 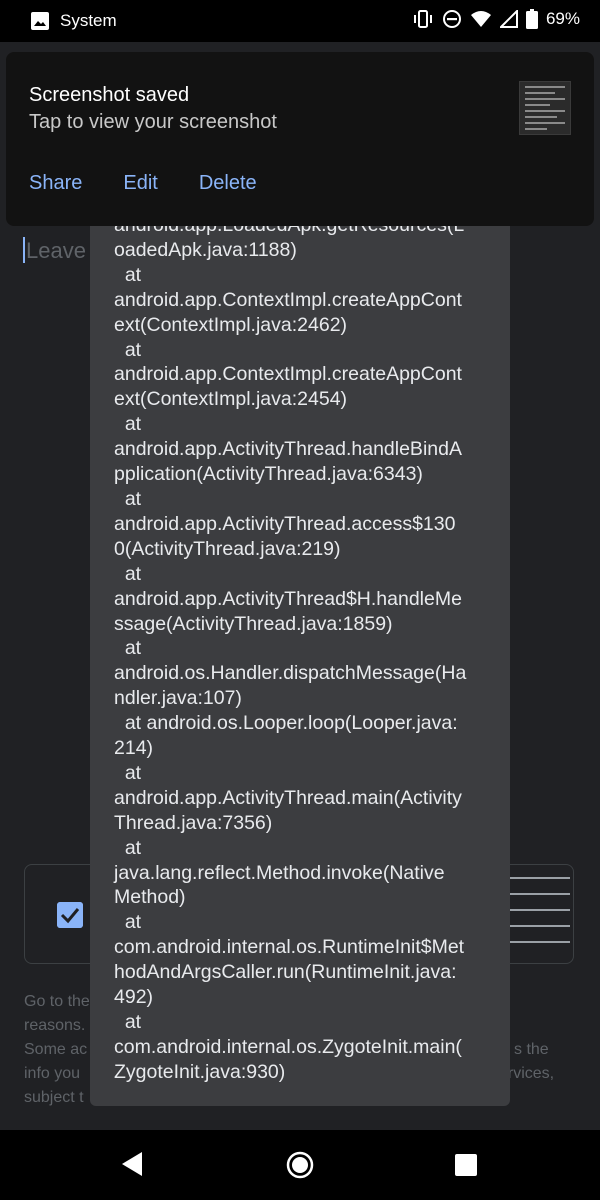 I want to click on status-app-label: System, so click(x=88, y=20).